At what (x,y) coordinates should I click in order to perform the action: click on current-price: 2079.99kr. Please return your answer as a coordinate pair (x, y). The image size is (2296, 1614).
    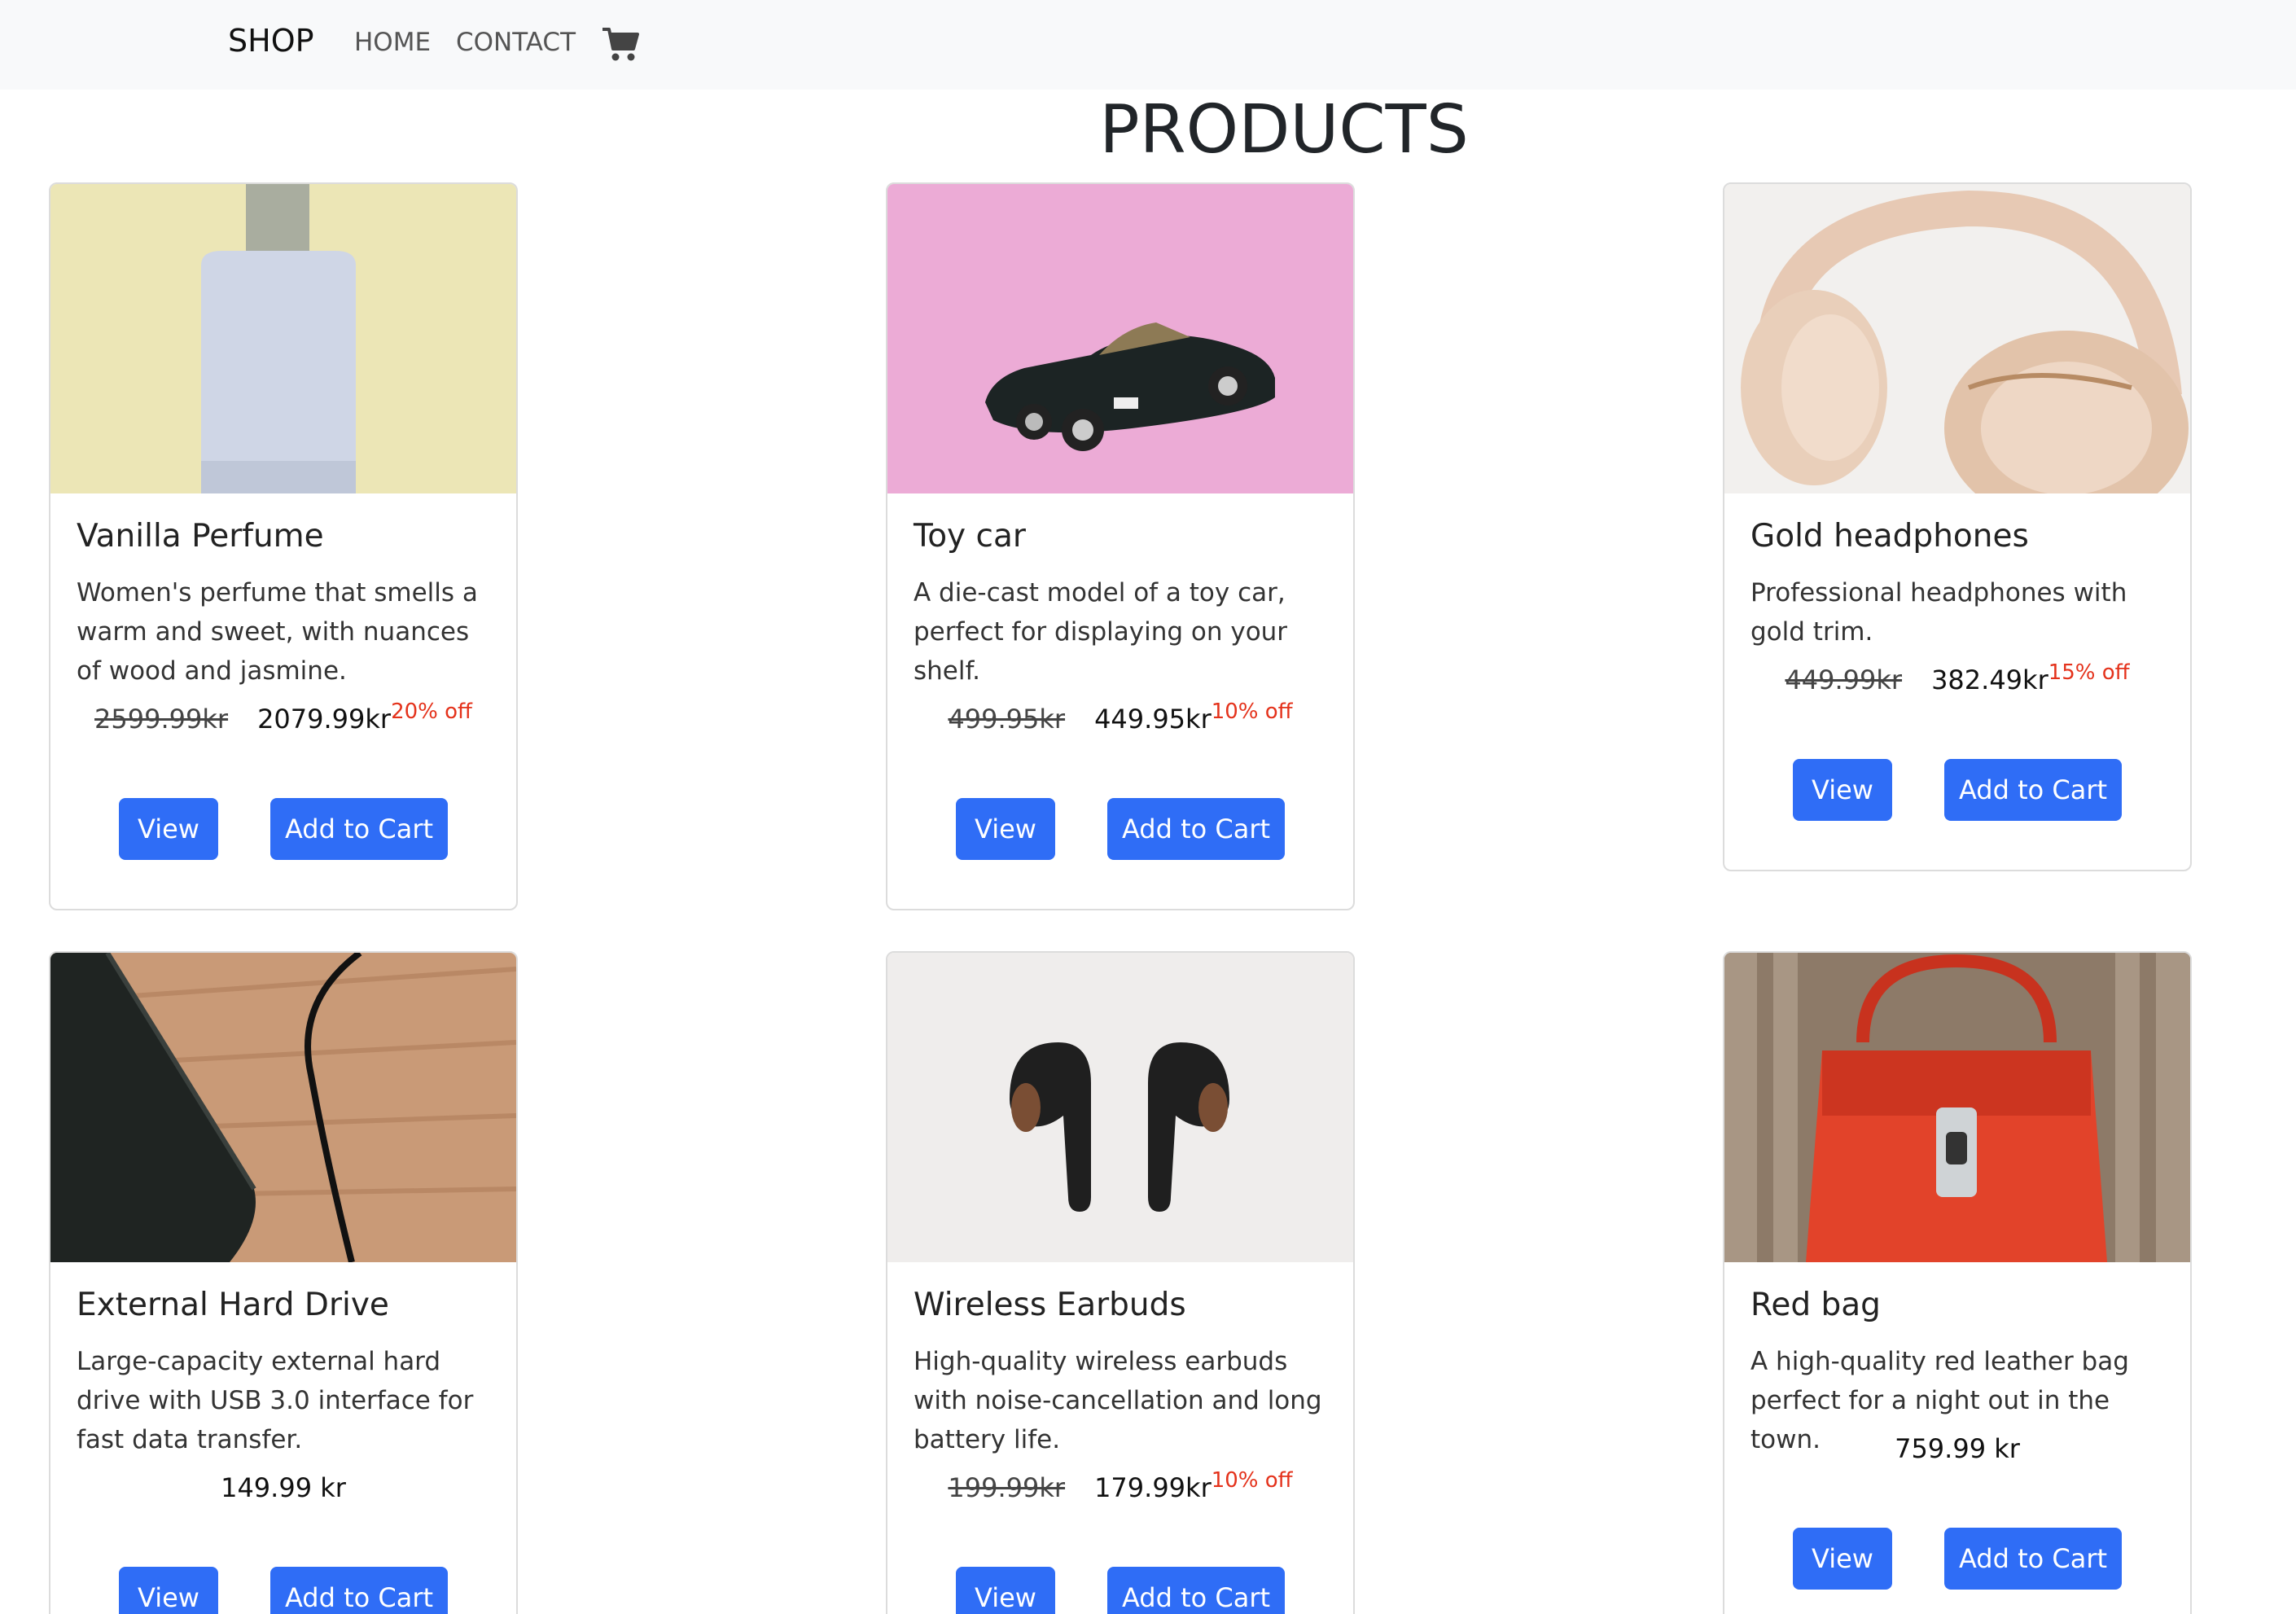
    Looking at the image, I should click on (324, 719).